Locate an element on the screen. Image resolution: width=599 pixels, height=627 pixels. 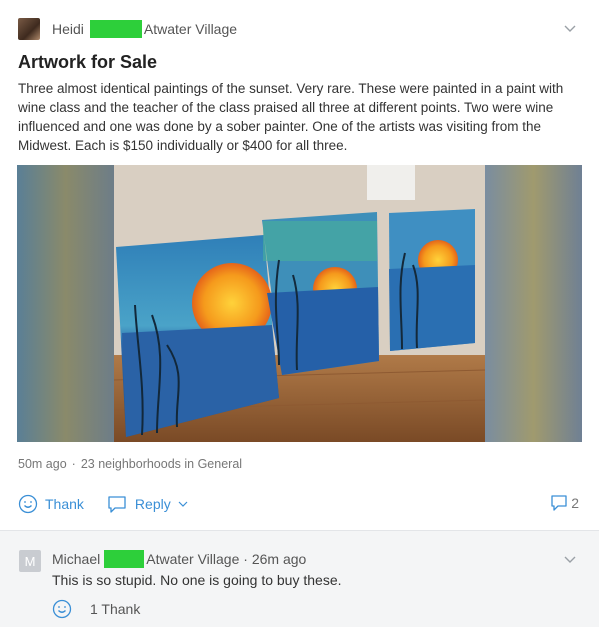
author-neighborhood: Atwater Village is located at coordinates (190, 29).